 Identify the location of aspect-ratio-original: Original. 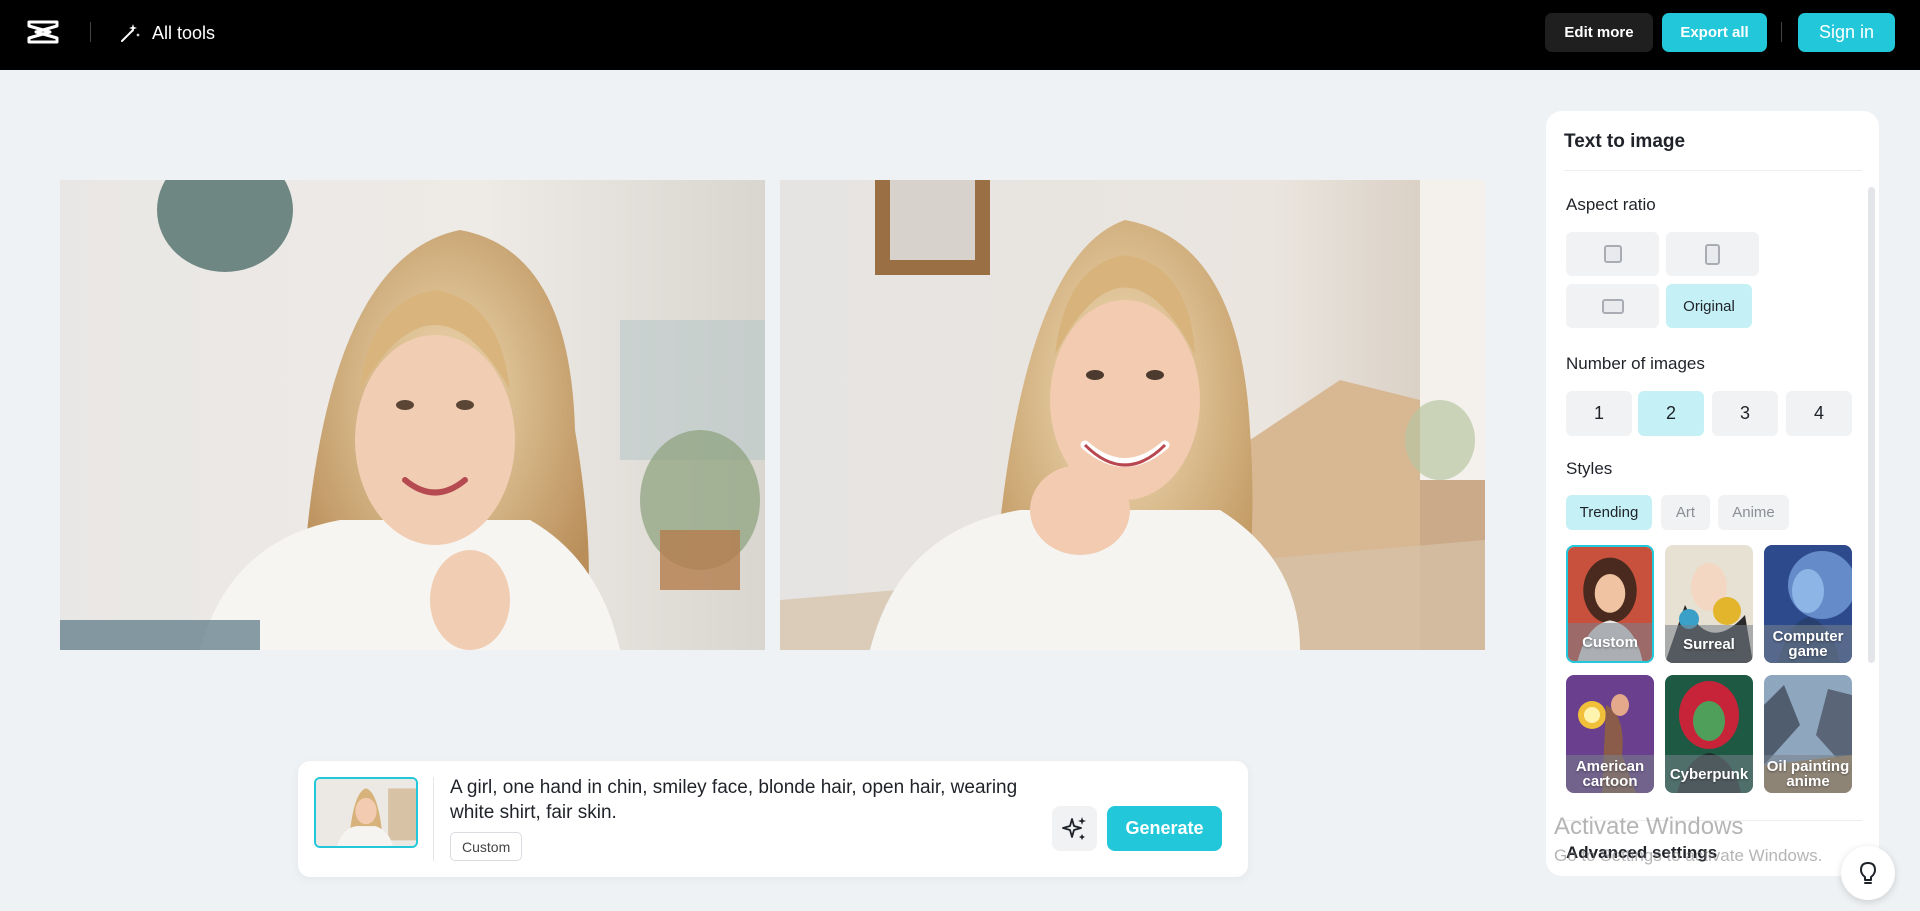
(1709, 306).